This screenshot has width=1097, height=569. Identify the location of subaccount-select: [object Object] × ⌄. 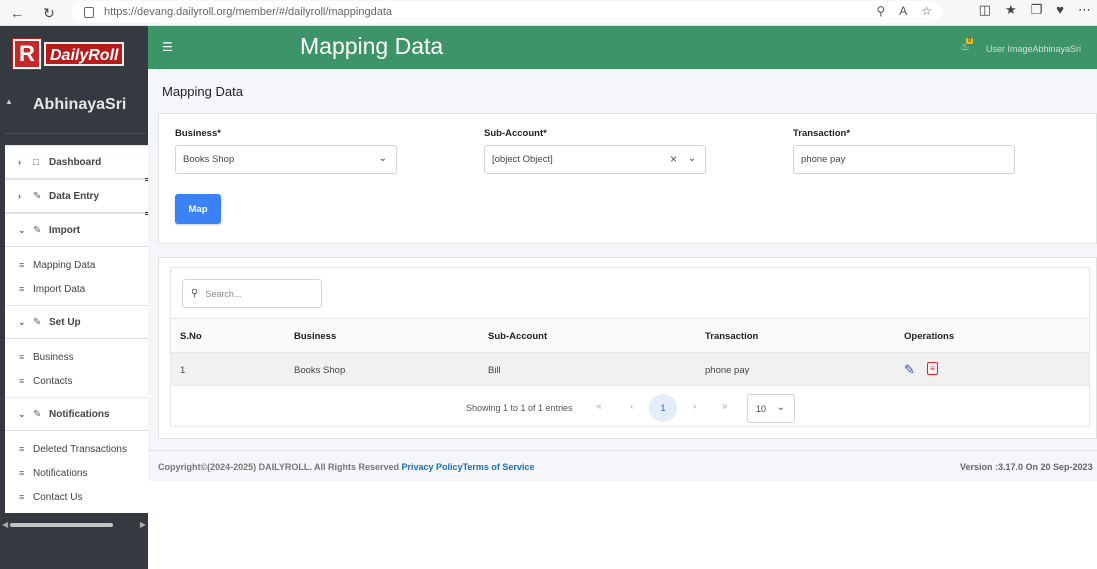
(595, 159).